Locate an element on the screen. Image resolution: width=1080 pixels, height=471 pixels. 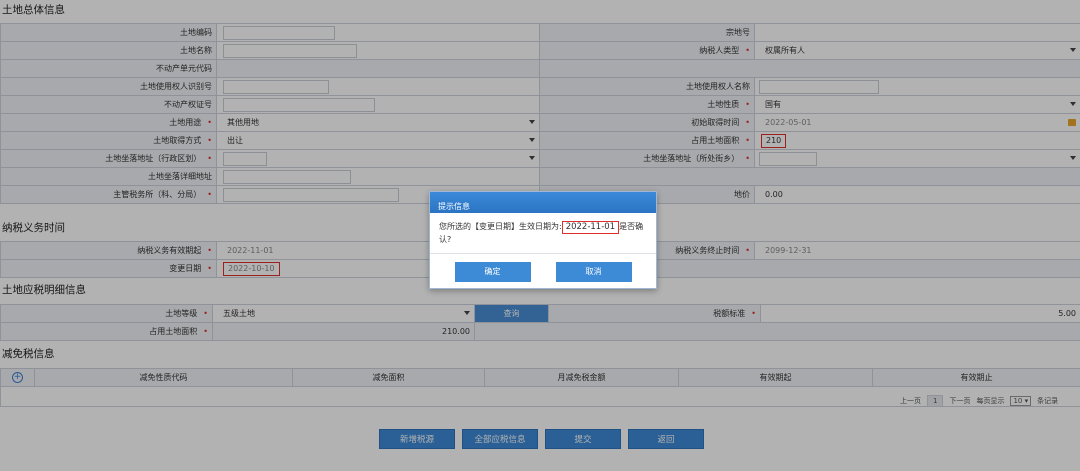
dialog-date: 2022-11-01 is located at coordinates (590, 227).